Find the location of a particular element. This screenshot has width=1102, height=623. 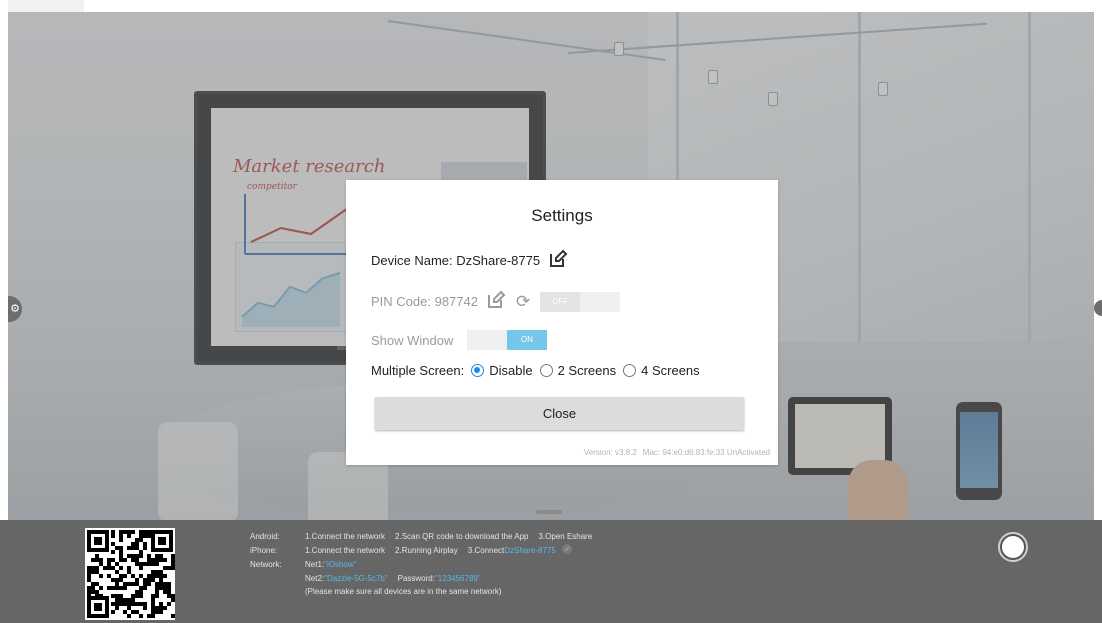

edit-pin-code-icon is located at coordinates (496, 301).